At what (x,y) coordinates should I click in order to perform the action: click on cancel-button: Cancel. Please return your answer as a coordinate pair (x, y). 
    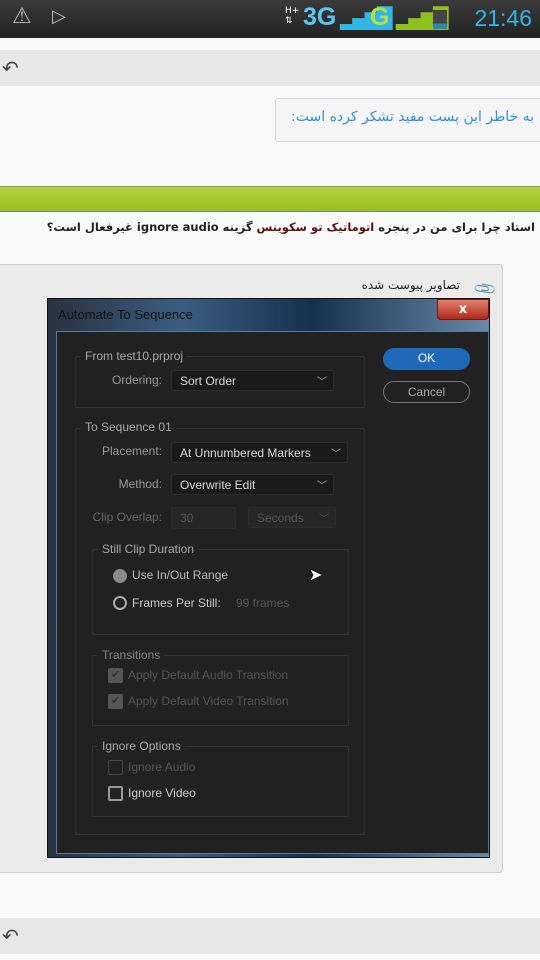
    Looking at the image, I should click on (426, 392).